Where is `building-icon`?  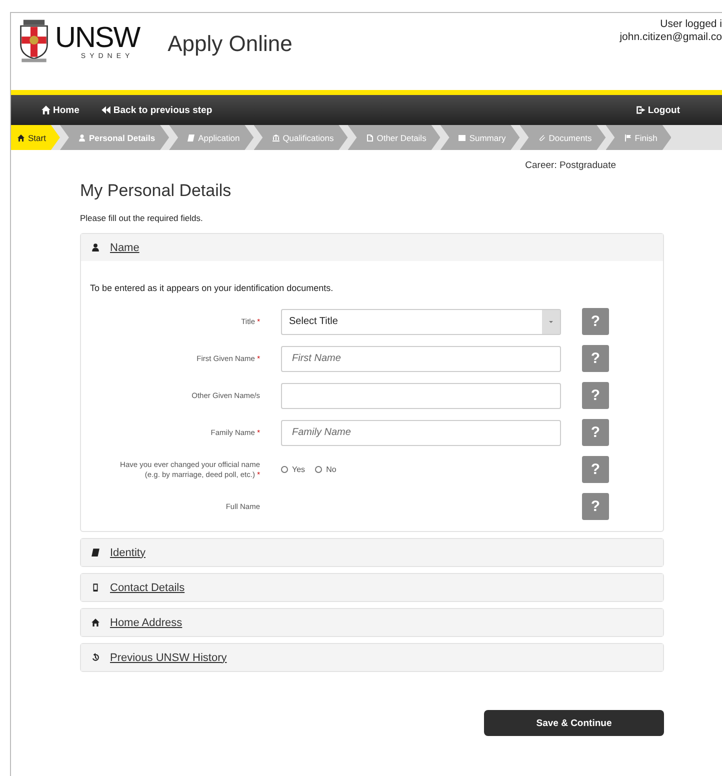 building-icon is located at coordinates (276, 138).